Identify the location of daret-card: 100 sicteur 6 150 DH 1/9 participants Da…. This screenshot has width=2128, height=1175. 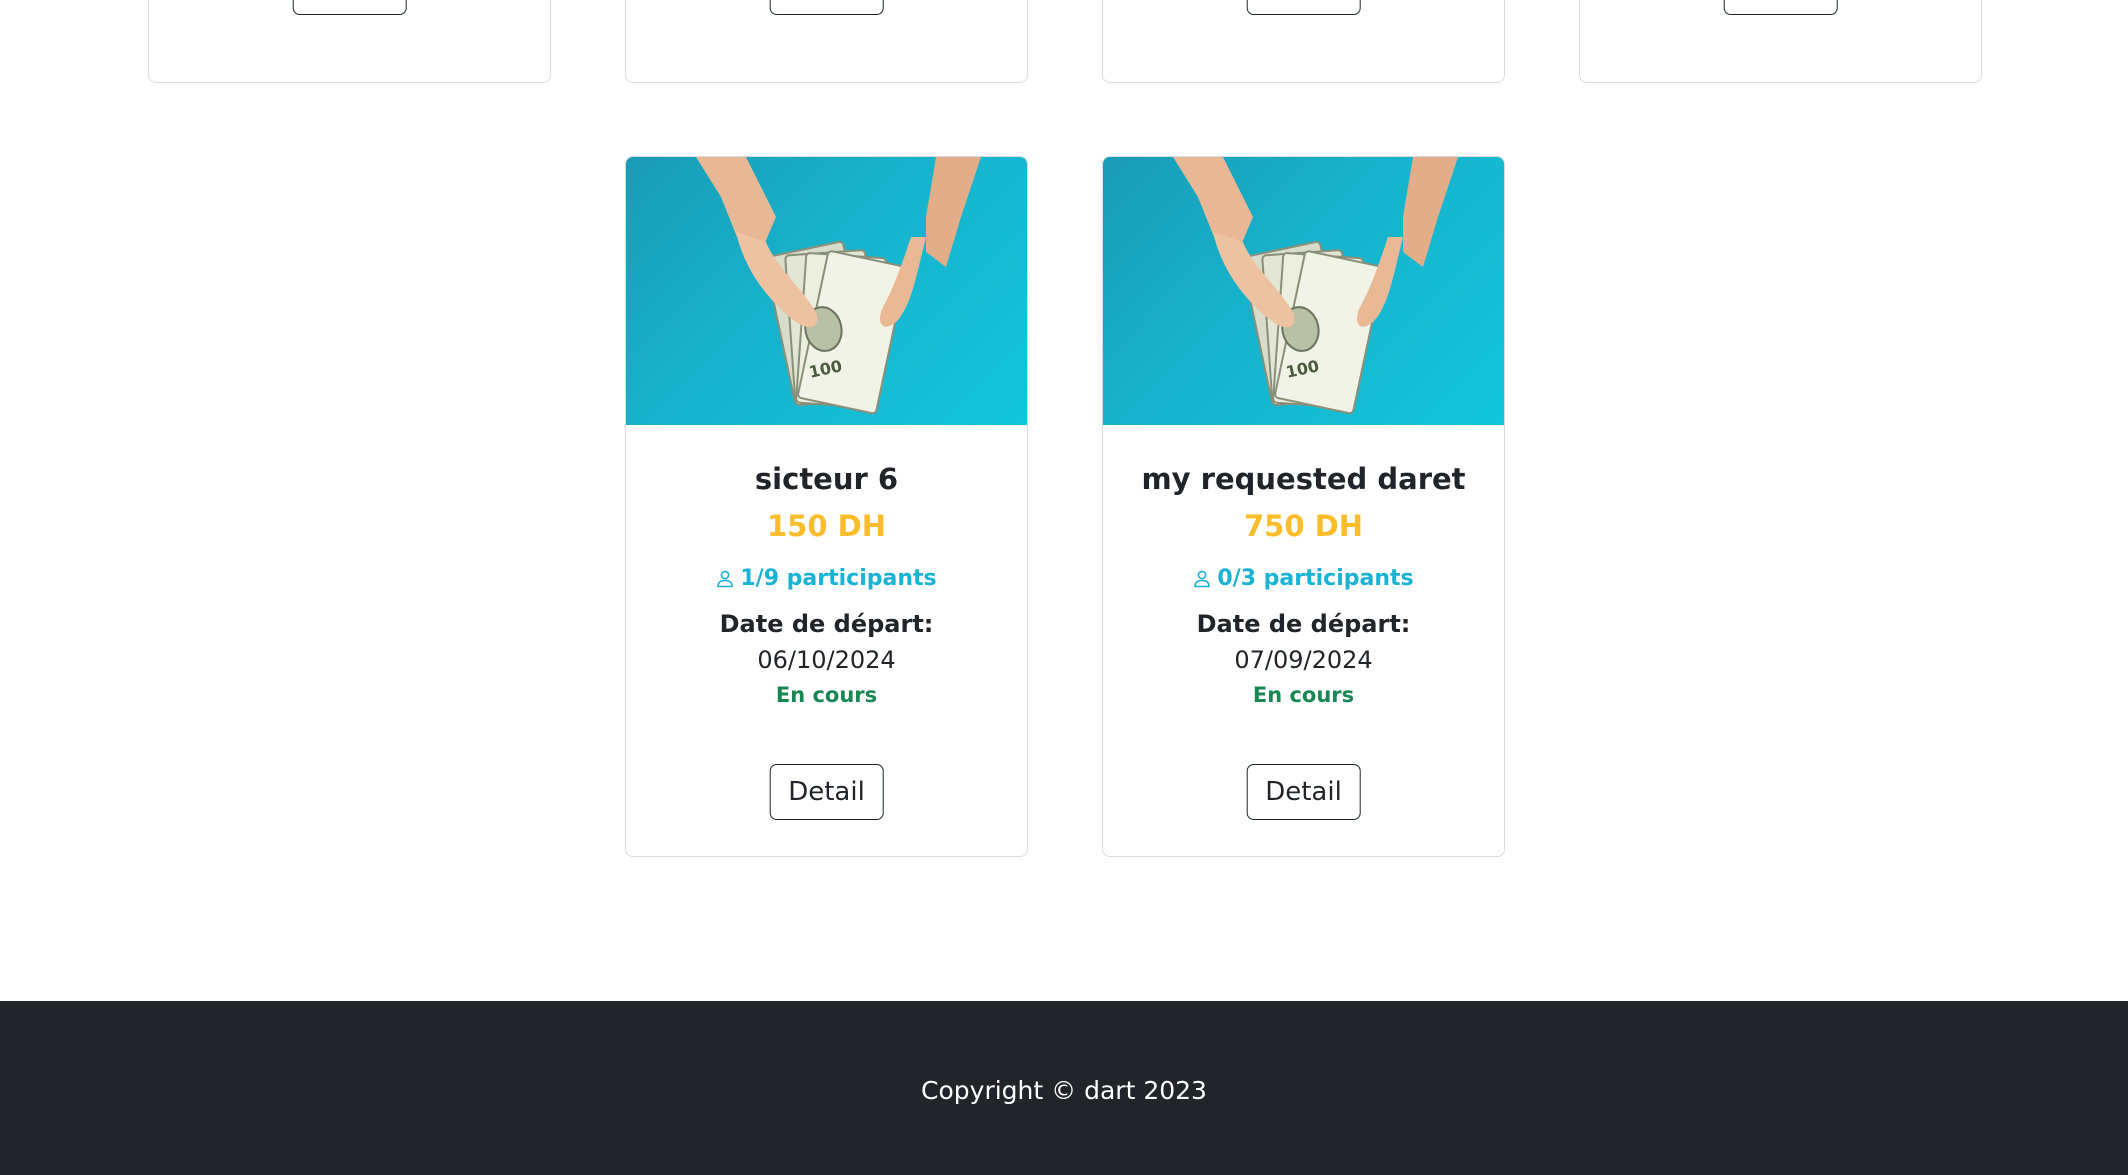
(826, 506).